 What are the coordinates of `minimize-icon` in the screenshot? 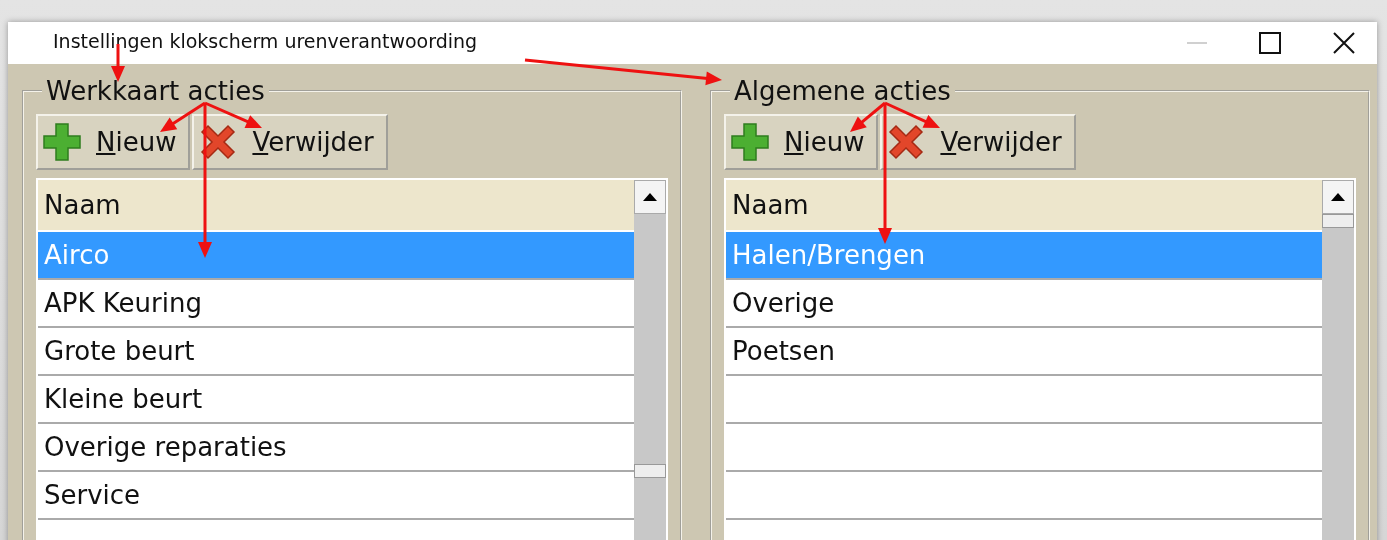 It's located at (1197, 43).